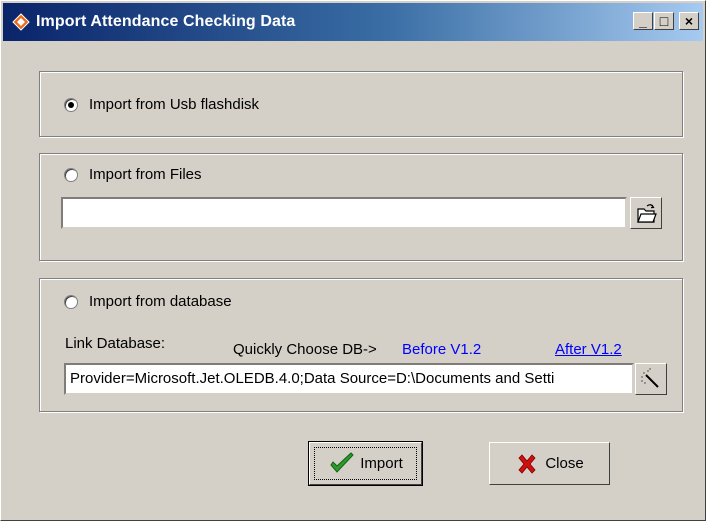 The height and width of the screenshot is (521, 706). What do you see at coordinates (441, 349) in the screenshot?
I see `before-v12-link: Before V1.2` at bounding box center [441, 349].